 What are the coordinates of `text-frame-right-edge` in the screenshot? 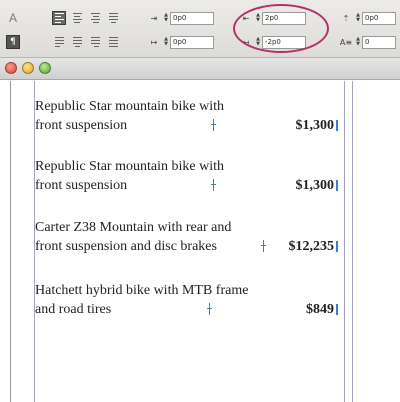 It's located at (344, 241).